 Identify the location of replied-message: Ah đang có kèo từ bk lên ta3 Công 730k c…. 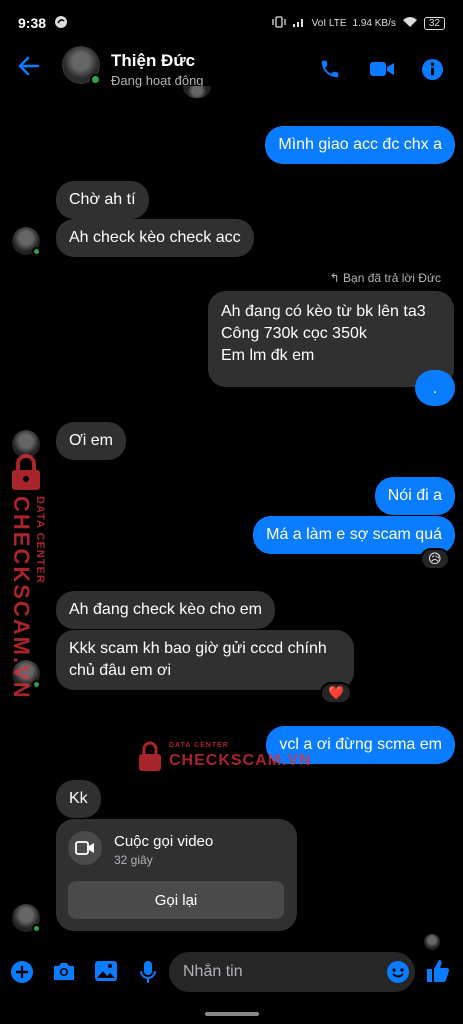
(331, 339).